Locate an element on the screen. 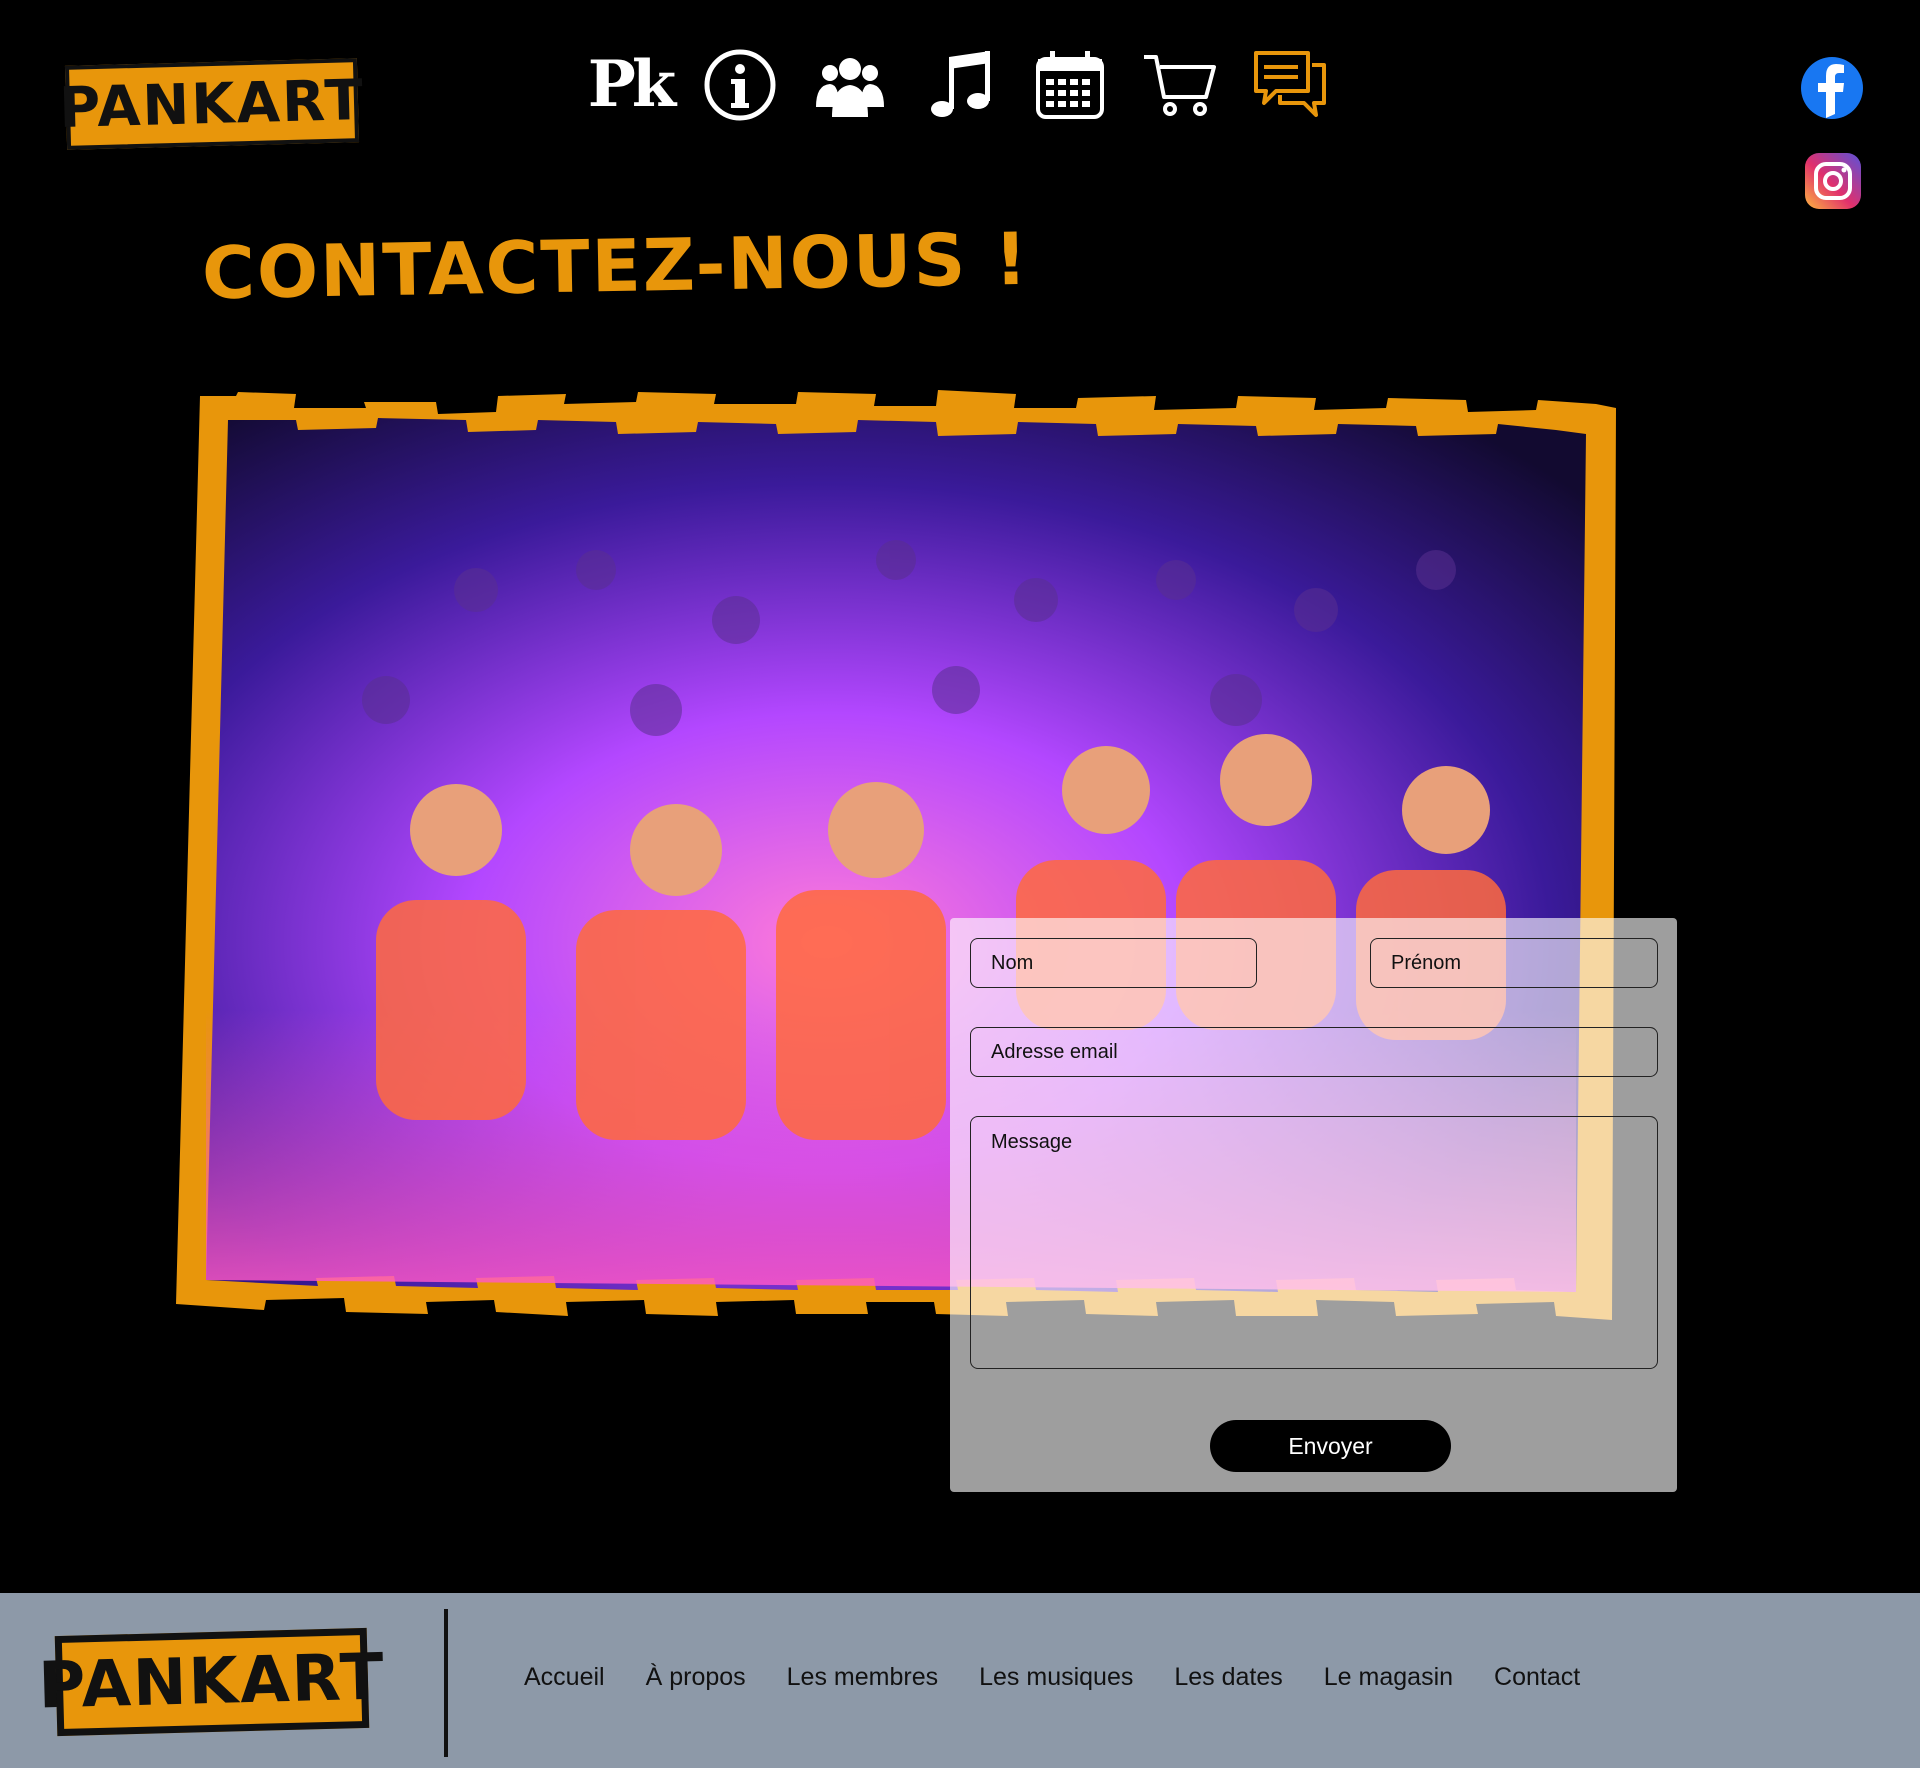  footer-divider is located at coordinates (446, 1683).